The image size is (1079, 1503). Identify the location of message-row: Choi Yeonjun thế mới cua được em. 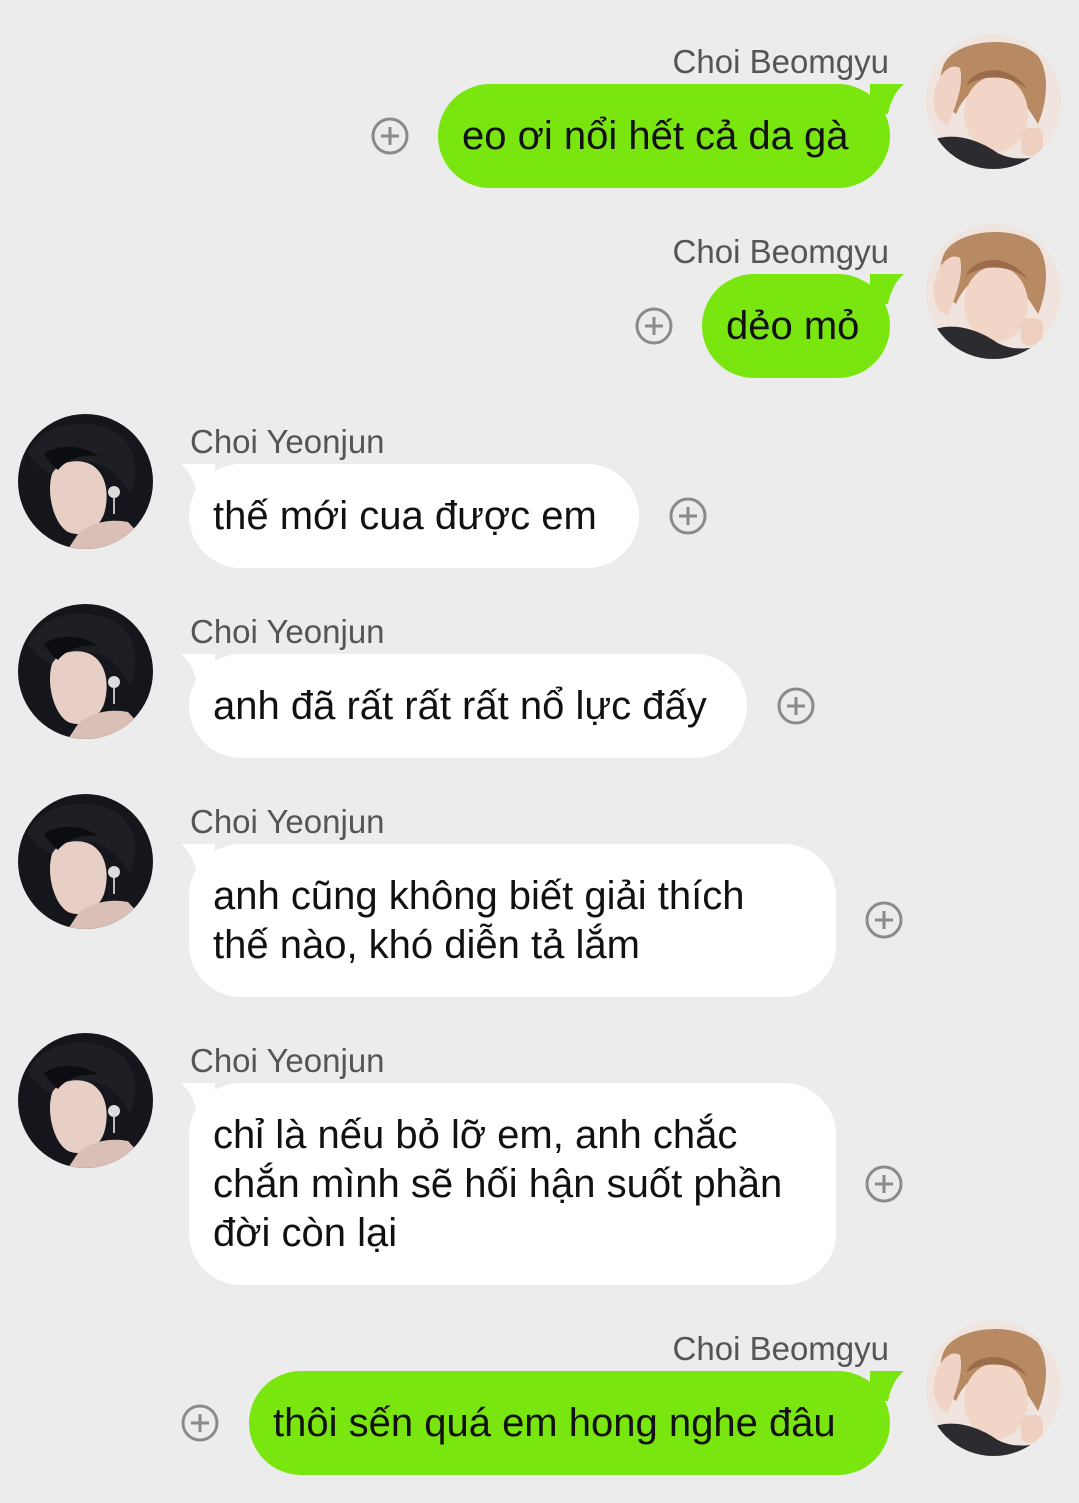
(539, 475).